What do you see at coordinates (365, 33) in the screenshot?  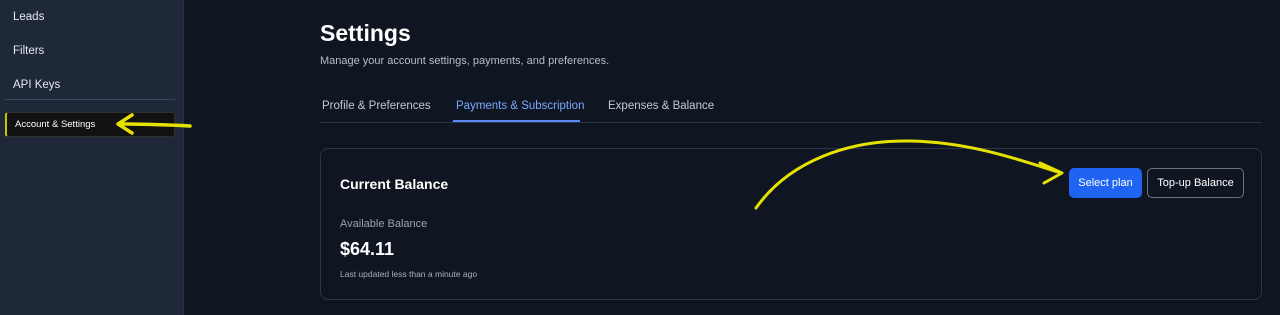 I see `page-title: Settings` at bounding box center [365, 33].